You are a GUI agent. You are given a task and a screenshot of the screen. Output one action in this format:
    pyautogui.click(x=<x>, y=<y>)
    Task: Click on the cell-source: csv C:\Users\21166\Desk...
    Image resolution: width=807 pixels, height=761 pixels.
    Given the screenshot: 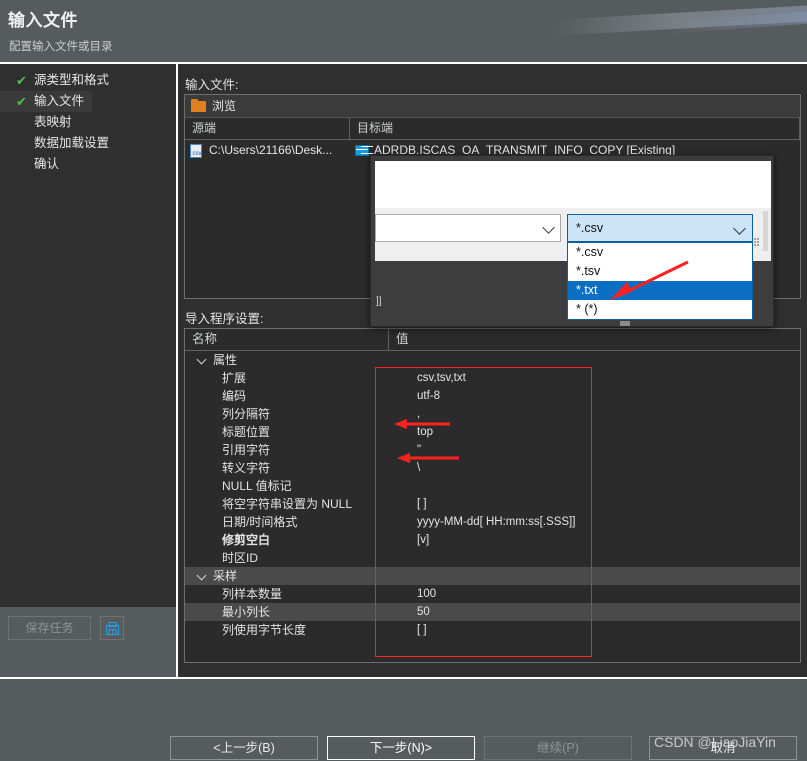 What is the action you would take?
    pyautogui.click(x=267, y=150)
    